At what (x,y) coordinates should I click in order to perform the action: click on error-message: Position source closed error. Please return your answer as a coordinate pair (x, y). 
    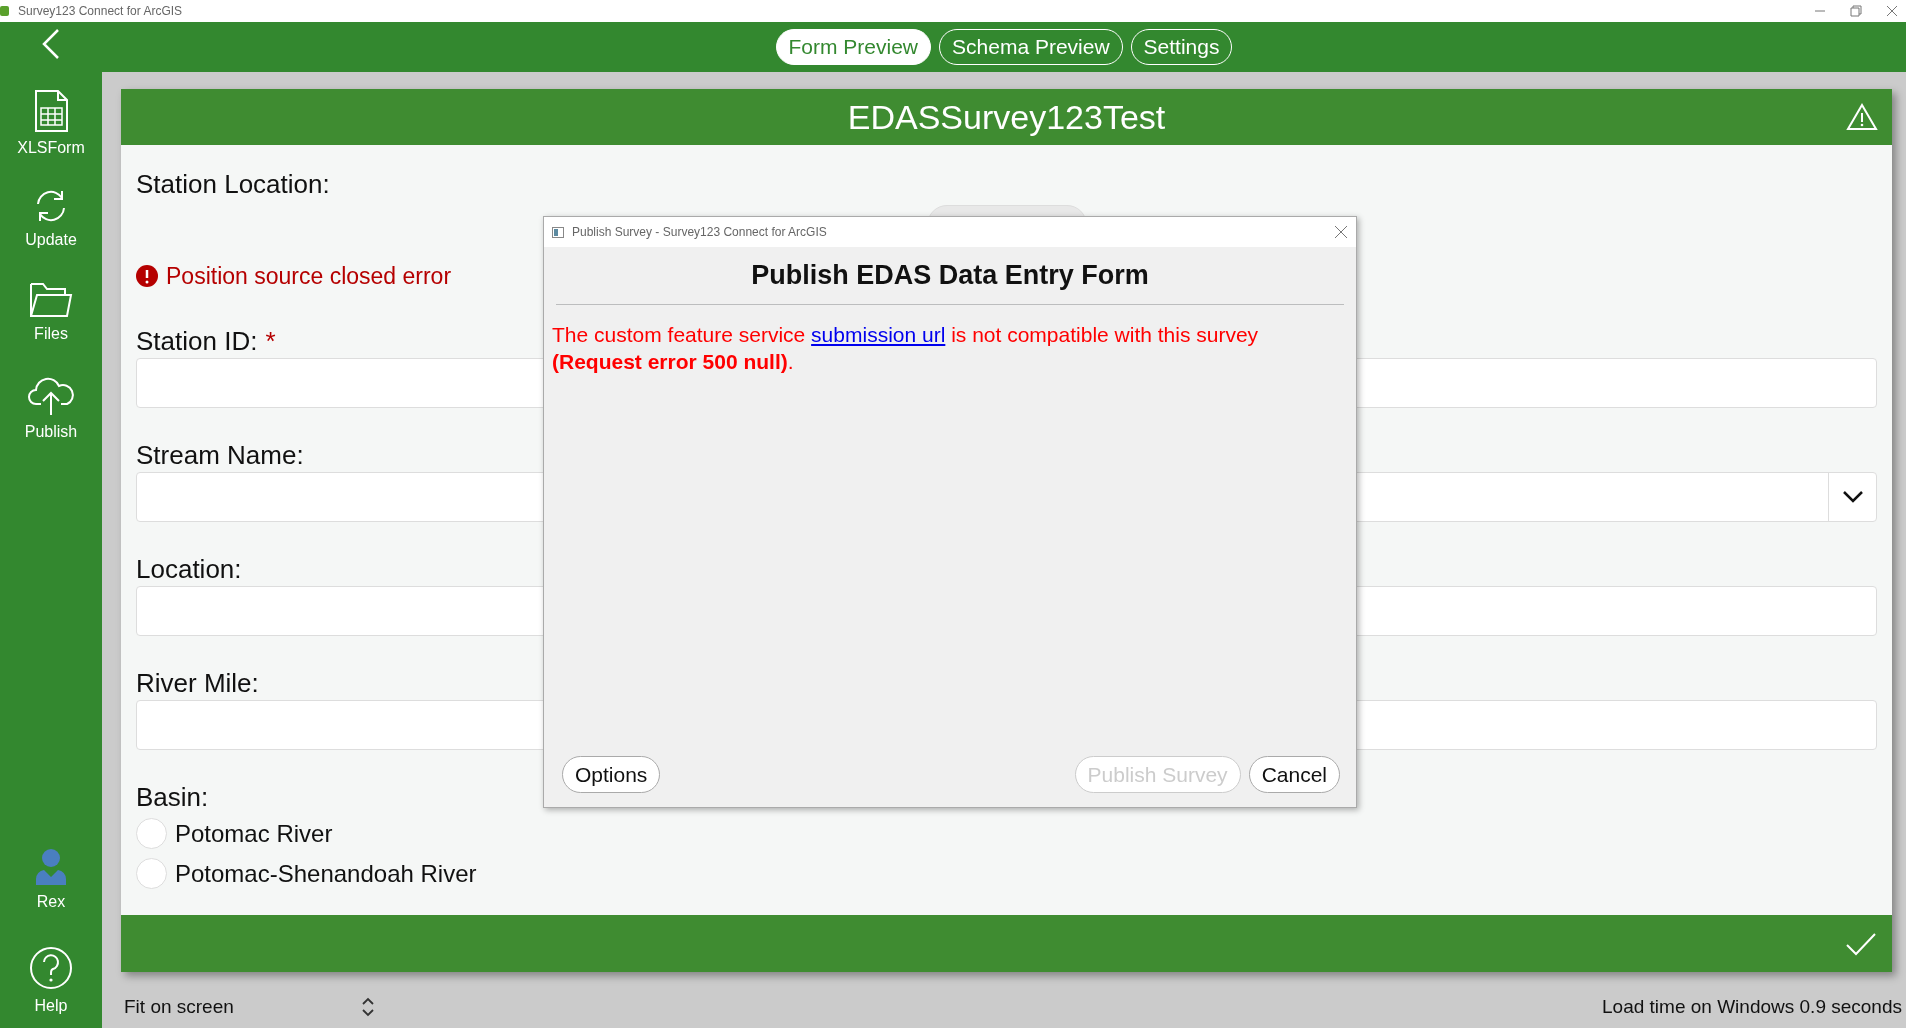
    Looking at the image, I should click on (309, 276).